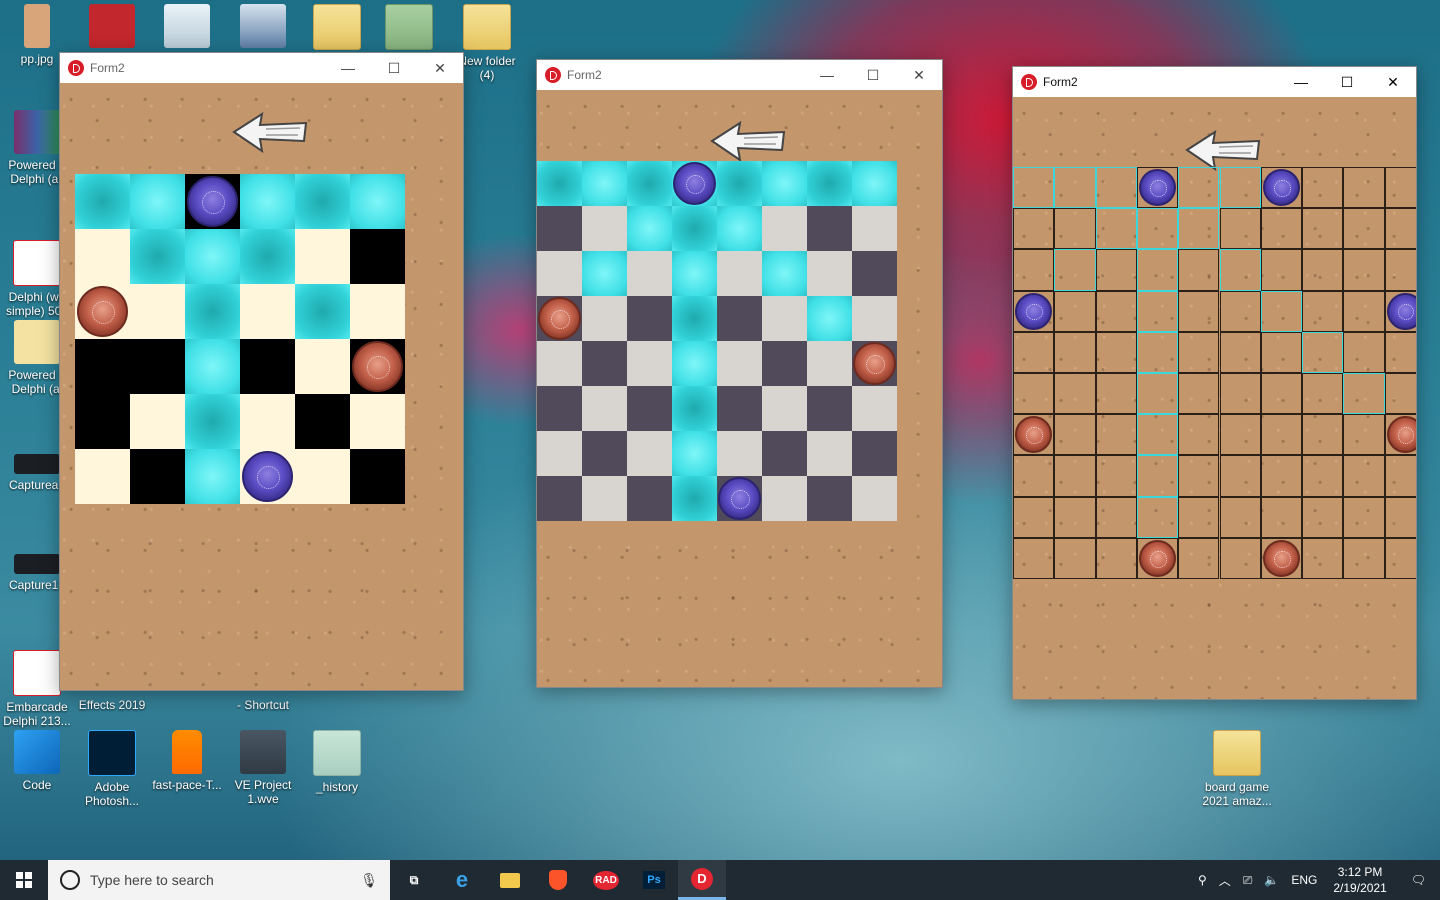  Describe the element at coordinates (558, 880) in the screenshot. I see `brave-icon` at that location.